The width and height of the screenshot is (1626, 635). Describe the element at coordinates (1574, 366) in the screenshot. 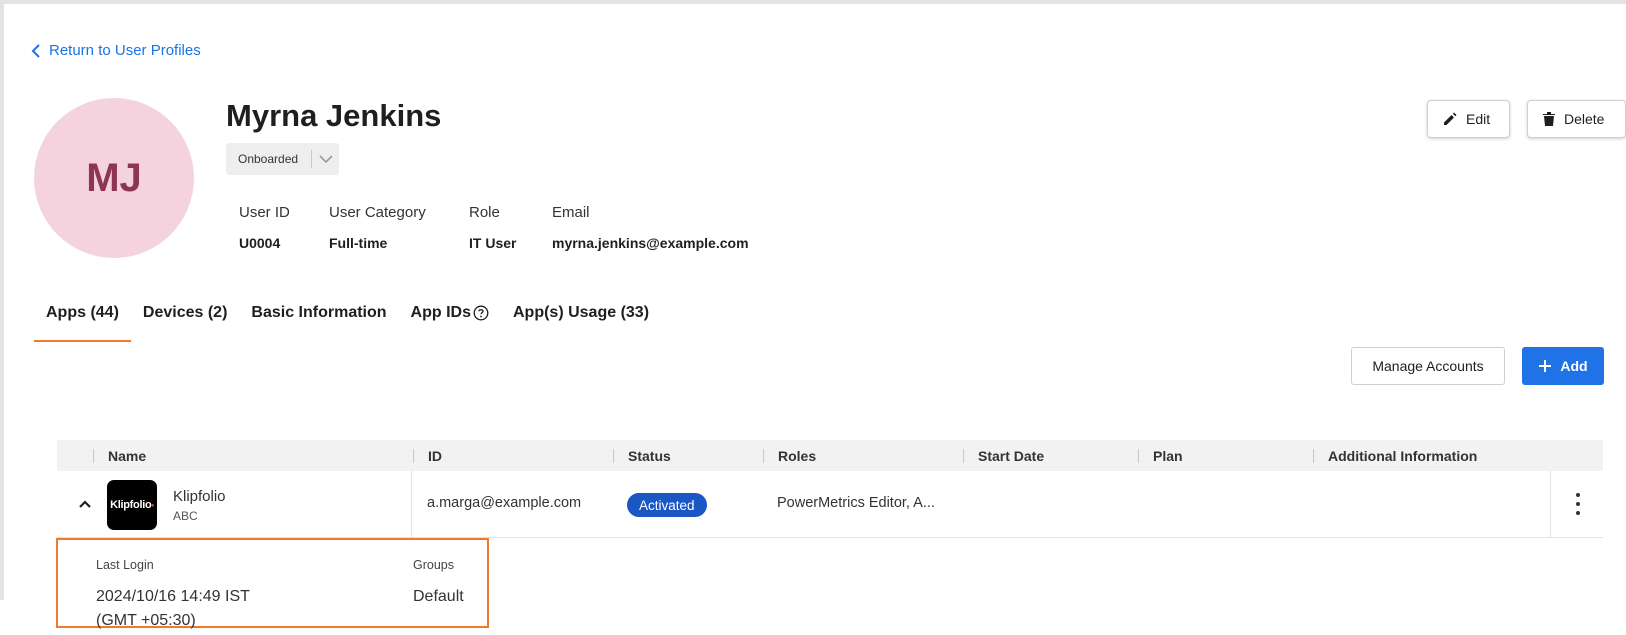

I see `add-button-label: Add` at that location.